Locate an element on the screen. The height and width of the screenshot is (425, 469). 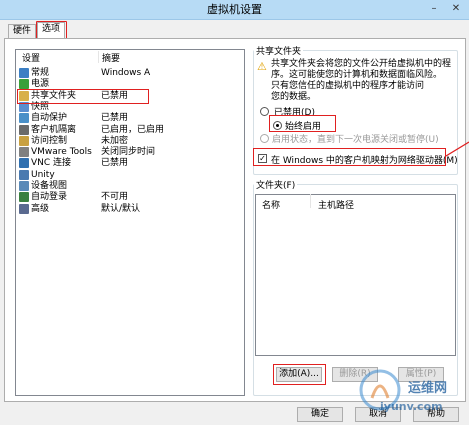
close-button: ✕ is located at coordinates (456, 9).